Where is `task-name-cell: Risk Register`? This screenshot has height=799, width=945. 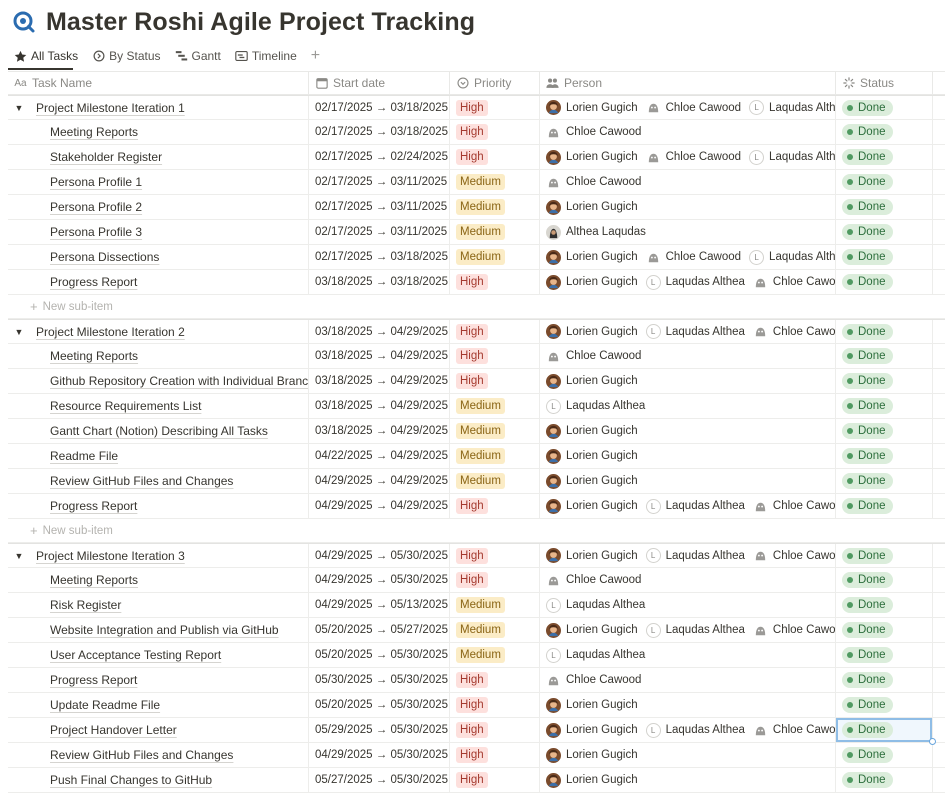
task-name-cell: Risk Register is located at coordinates (158, 605).